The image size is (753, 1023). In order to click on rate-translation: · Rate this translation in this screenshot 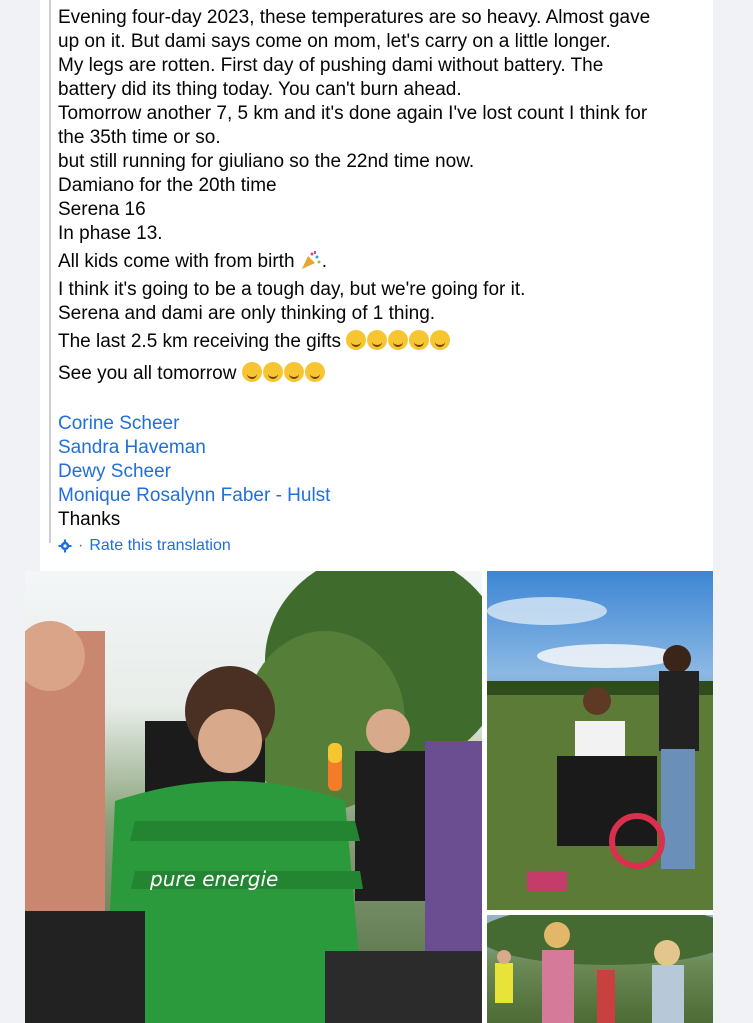, I will do `click(144, 546)`.